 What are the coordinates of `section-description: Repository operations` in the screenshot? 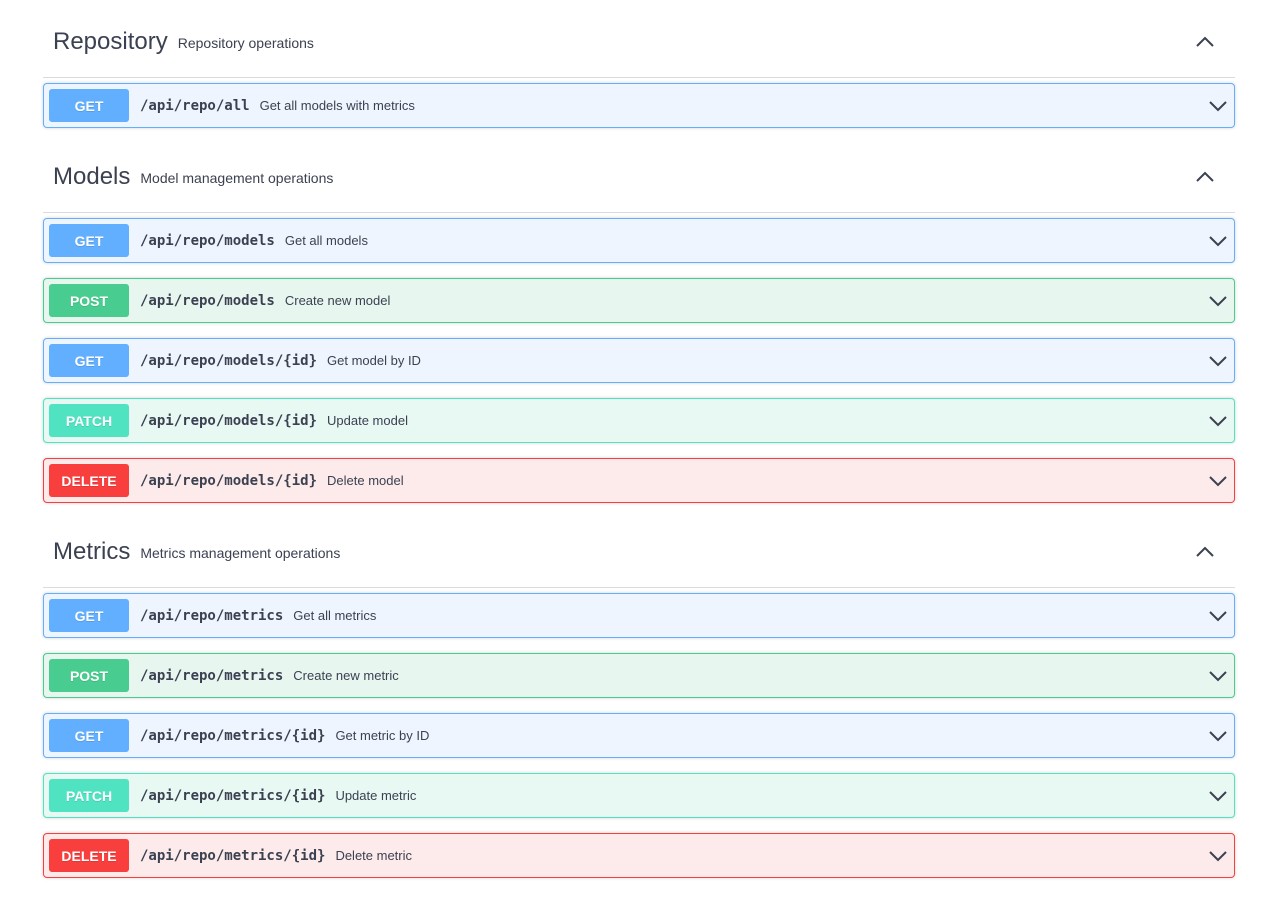 It's located at (245, 42).